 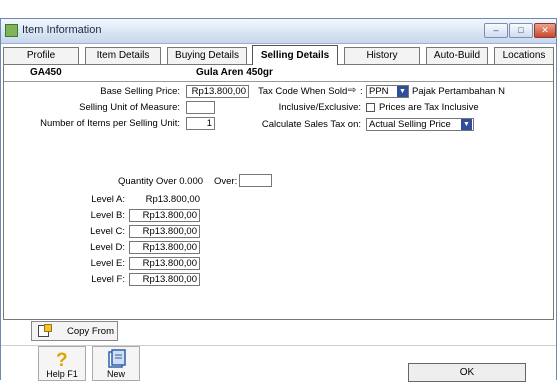 What do you see at coordinates (62, 374) in the screenshot?
I see `help-label: Help F1` at bounding box center [62, 374].